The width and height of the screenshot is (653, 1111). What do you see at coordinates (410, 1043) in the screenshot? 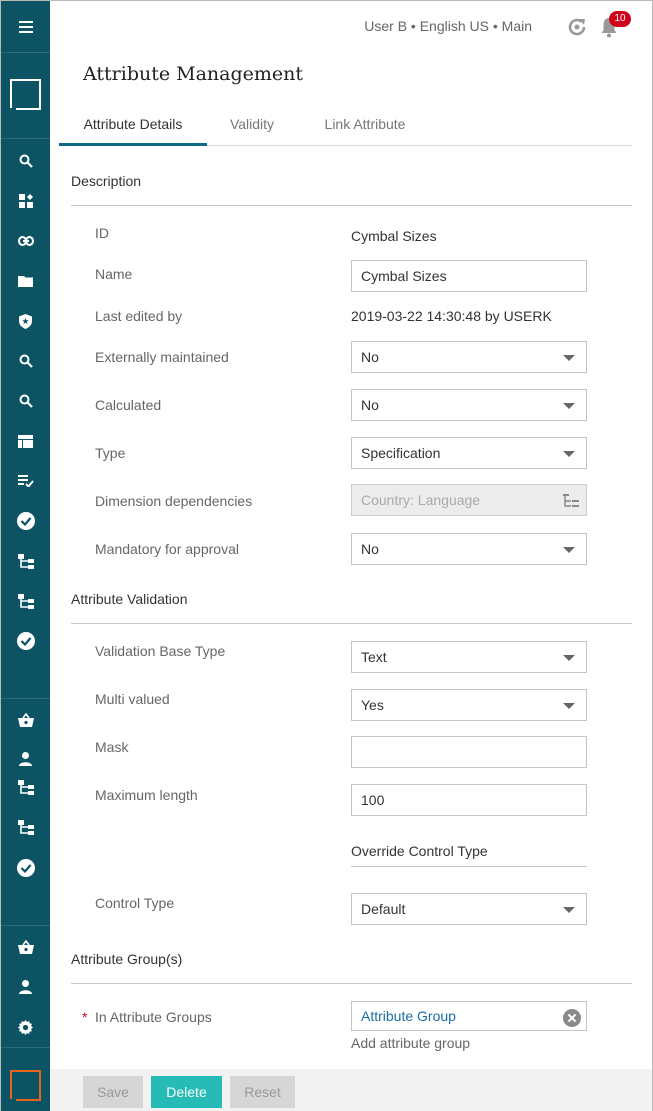
I see `add-attribute-group-link: Add attribute group` at bounding box center [410, 1043].